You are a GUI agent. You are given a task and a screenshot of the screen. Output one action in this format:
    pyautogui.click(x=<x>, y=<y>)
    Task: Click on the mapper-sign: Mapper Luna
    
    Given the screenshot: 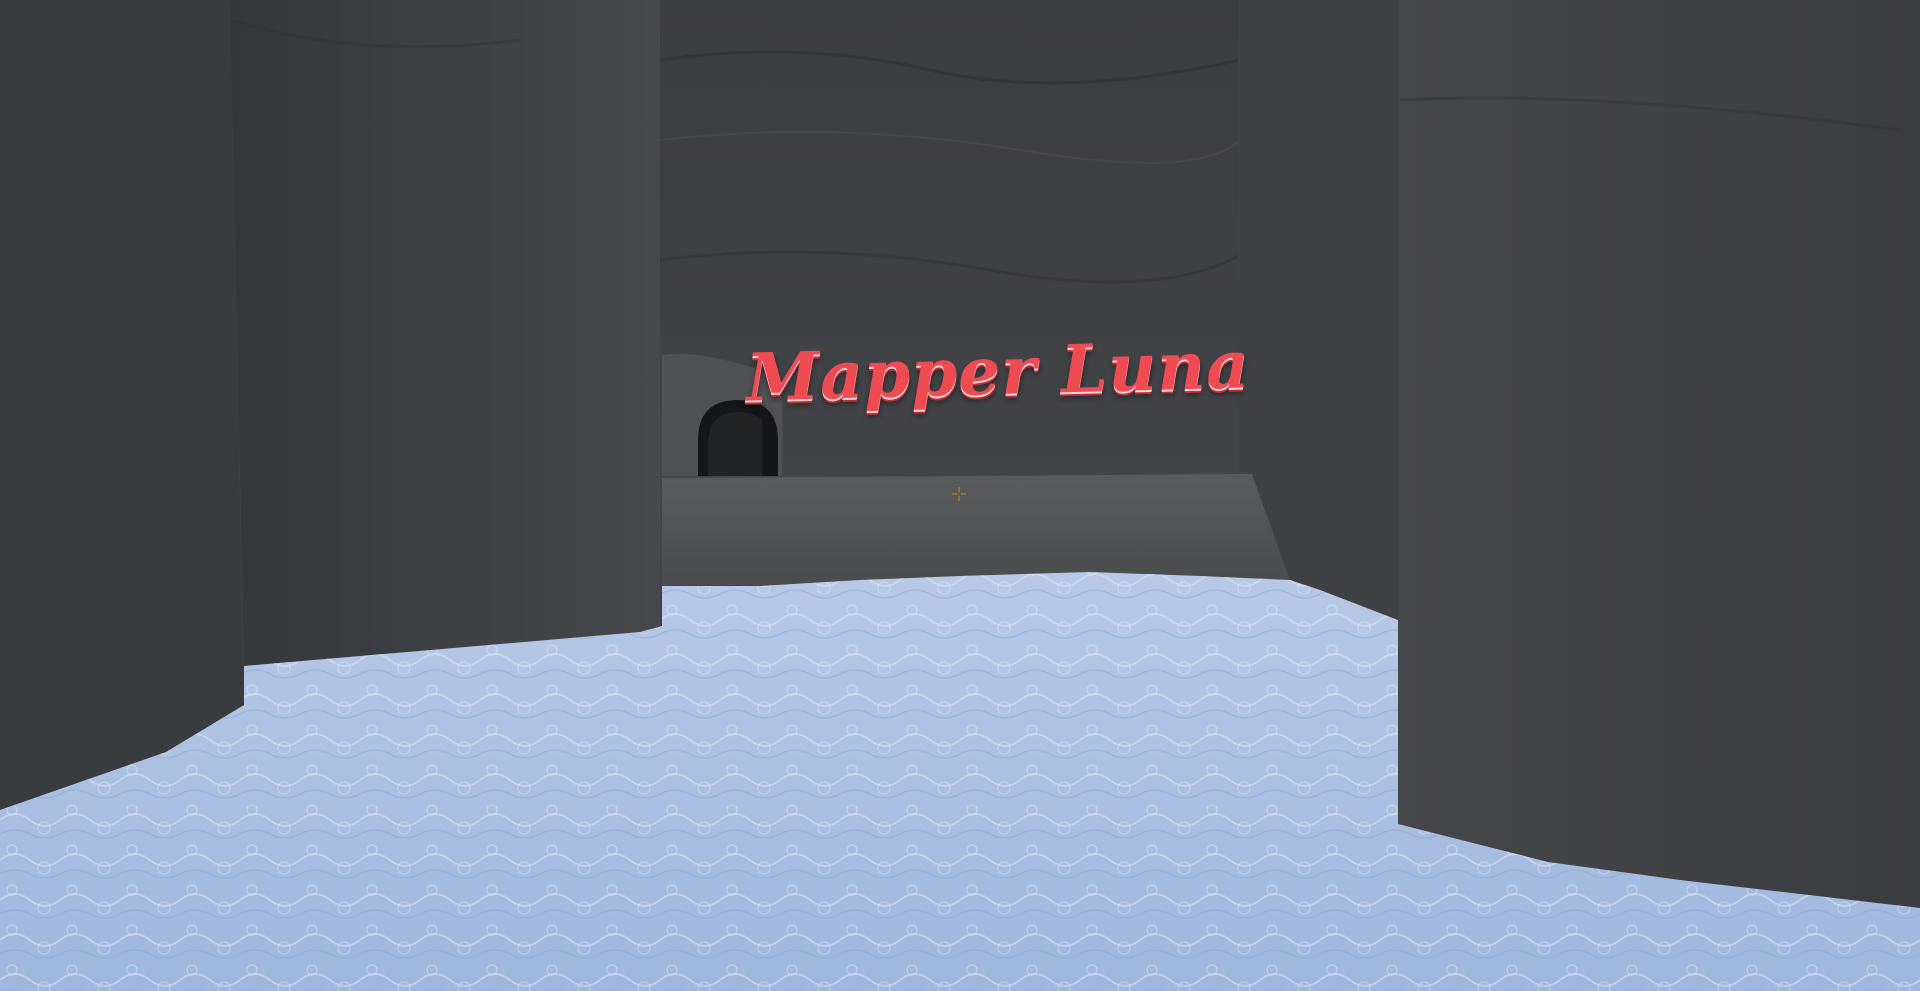 What is the action you would take?
    pyautogui.click(x=998, y=371)
    